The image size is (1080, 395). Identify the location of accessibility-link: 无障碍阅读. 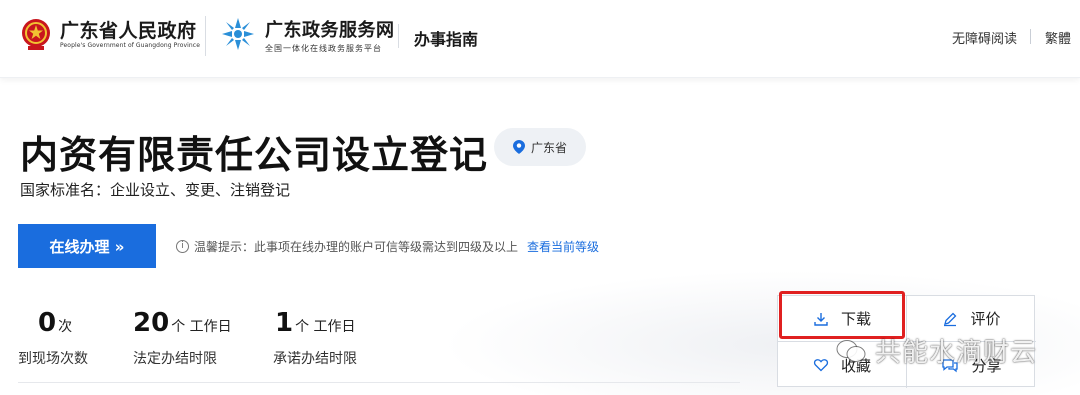
(984, 37).